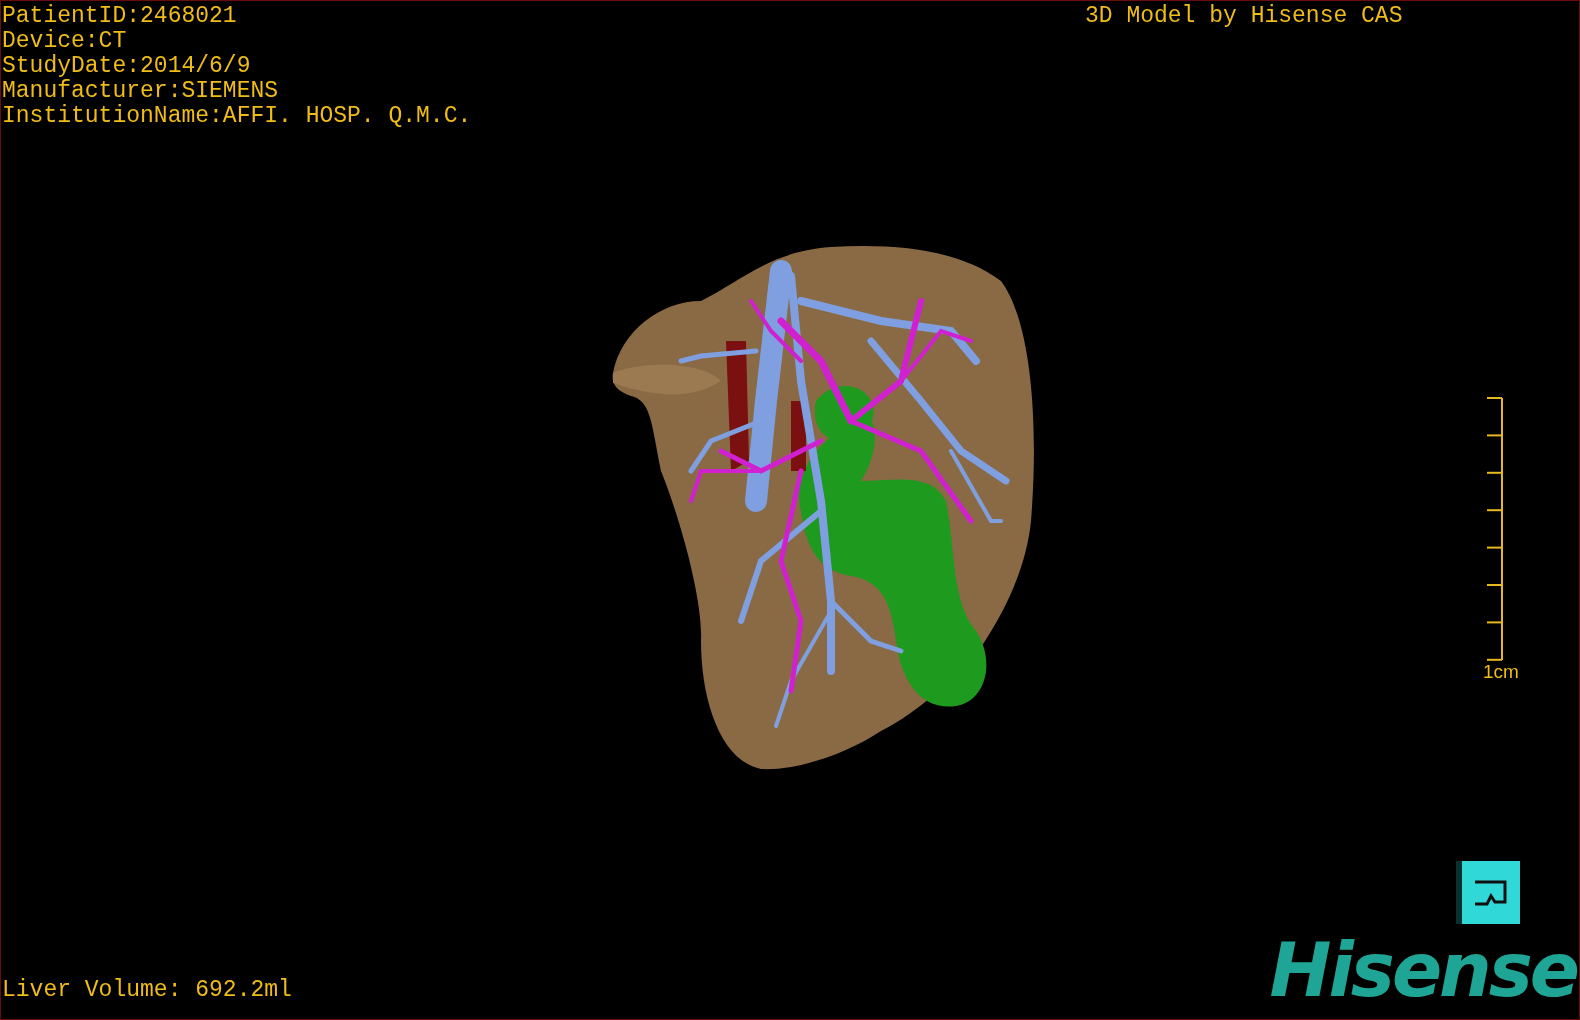 The height and width of the screenshot is (1020, 1580). Describe the element at coordinates (1244, 16) in the screenshot. I see `viewer-title: 3D Model by Hisense CAS` at that location.